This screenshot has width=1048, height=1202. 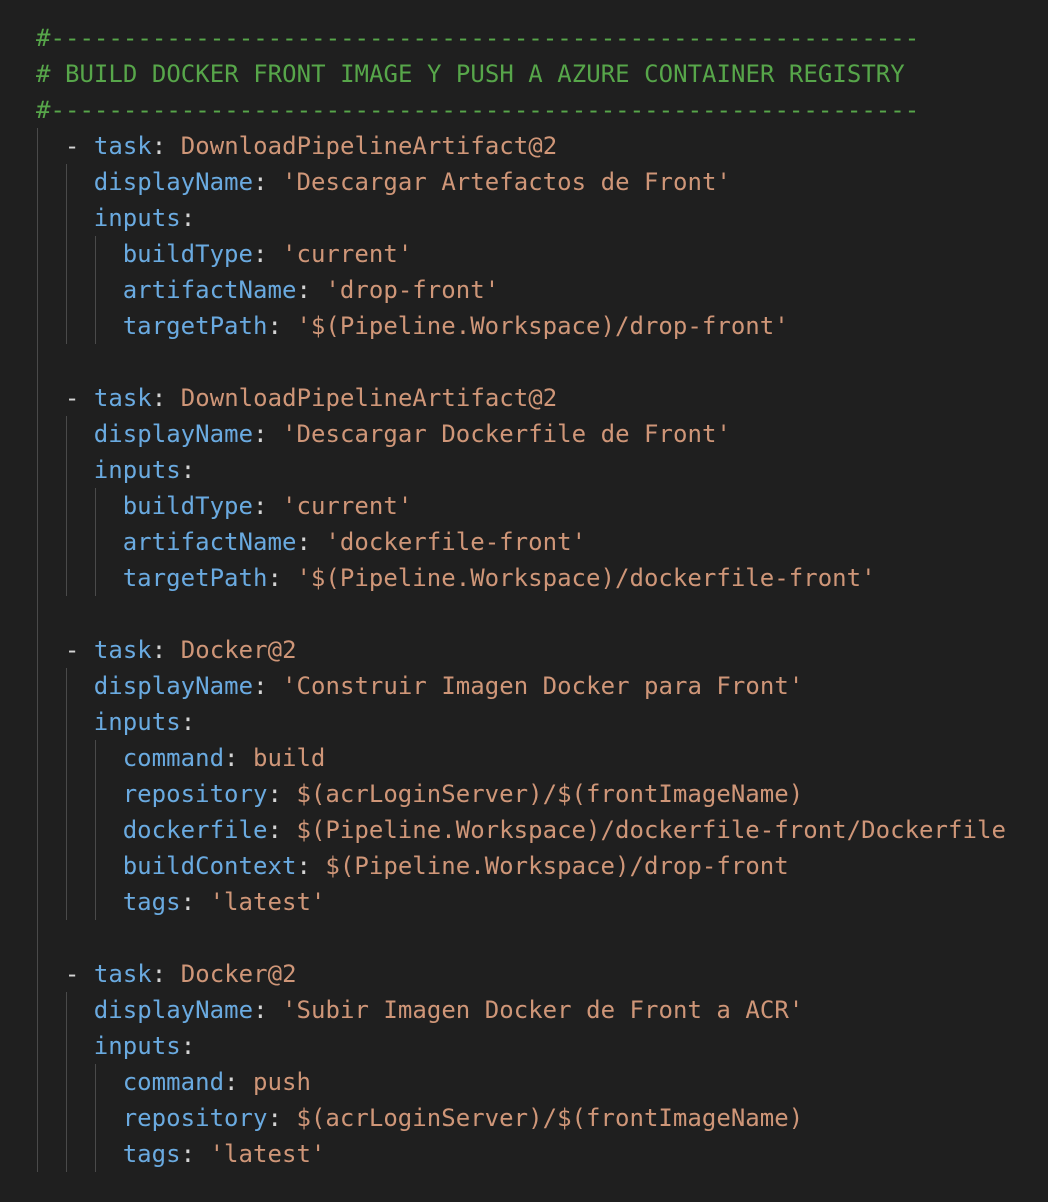 I want to click on code-token-str: 'Subir Imagen Docker de Front a ACR', so click(x=543, y=1010).